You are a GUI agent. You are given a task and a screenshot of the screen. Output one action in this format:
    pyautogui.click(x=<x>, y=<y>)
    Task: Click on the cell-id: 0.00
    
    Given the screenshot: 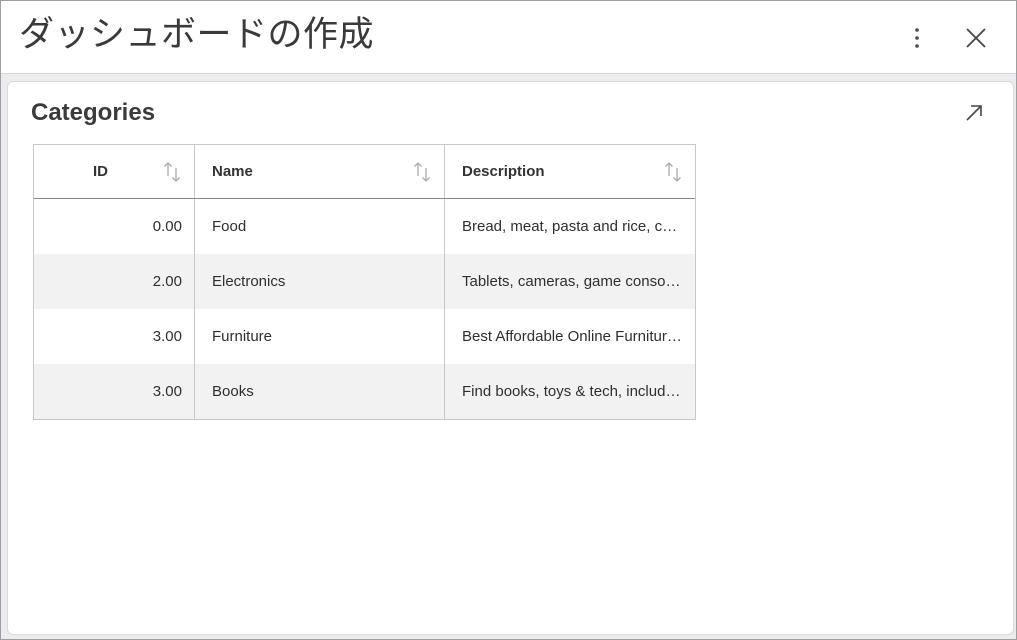 What is the action you would take?
    pyautogui.click(x=114, y=226)
    